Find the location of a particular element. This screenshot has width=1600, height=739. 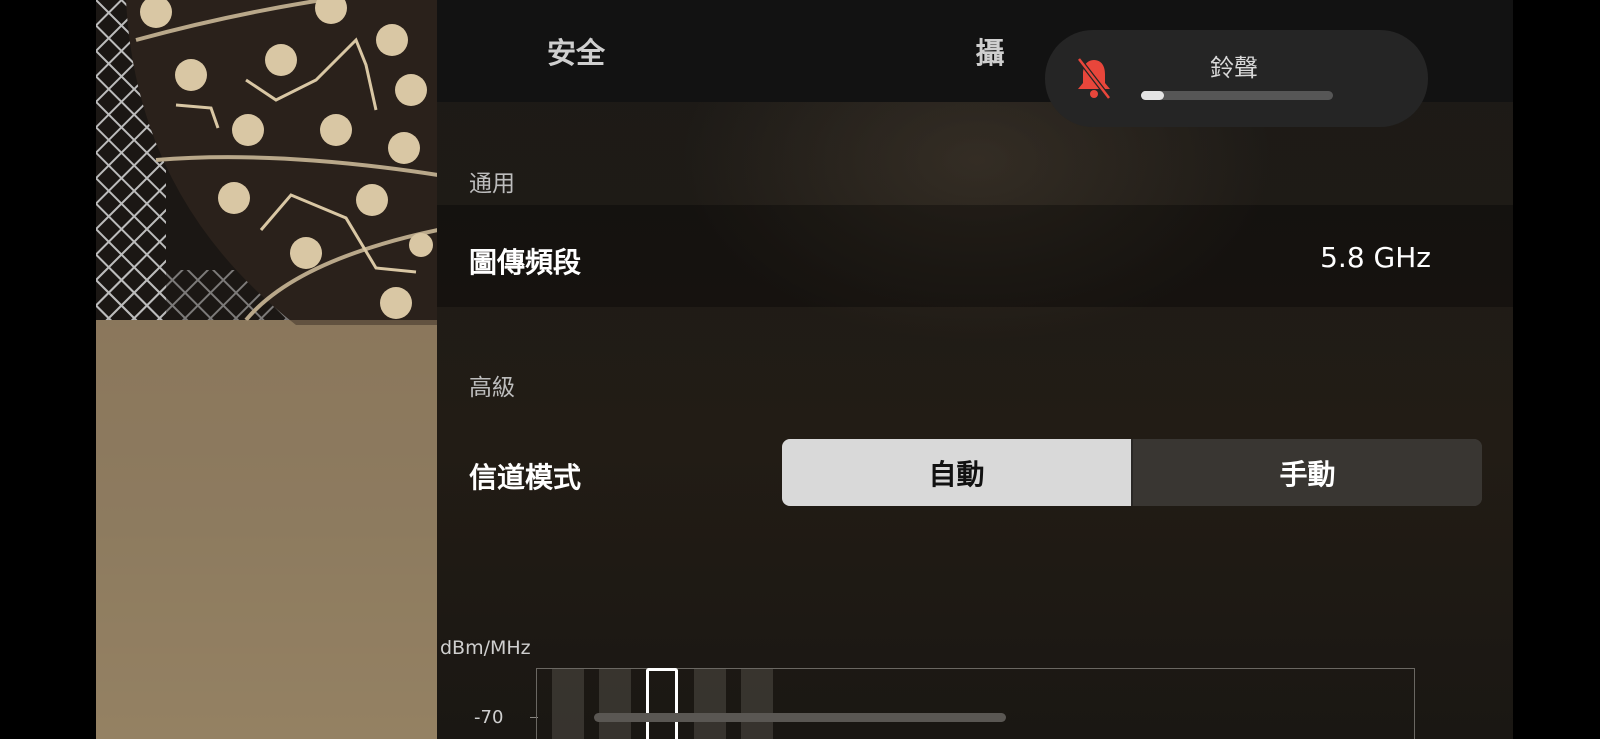

volume-hud-label: 鈴聲 is located at coordinates (1234, 68).